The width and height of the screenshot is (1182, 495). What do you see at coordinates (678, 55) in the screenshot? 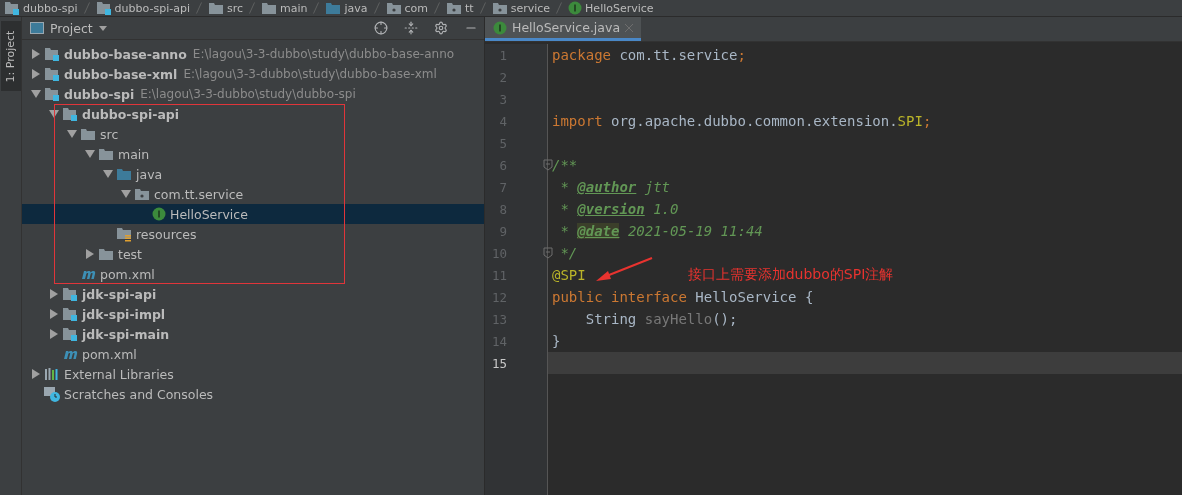
I see `code-token: com.tt.service` at bounding box center [678, 55].